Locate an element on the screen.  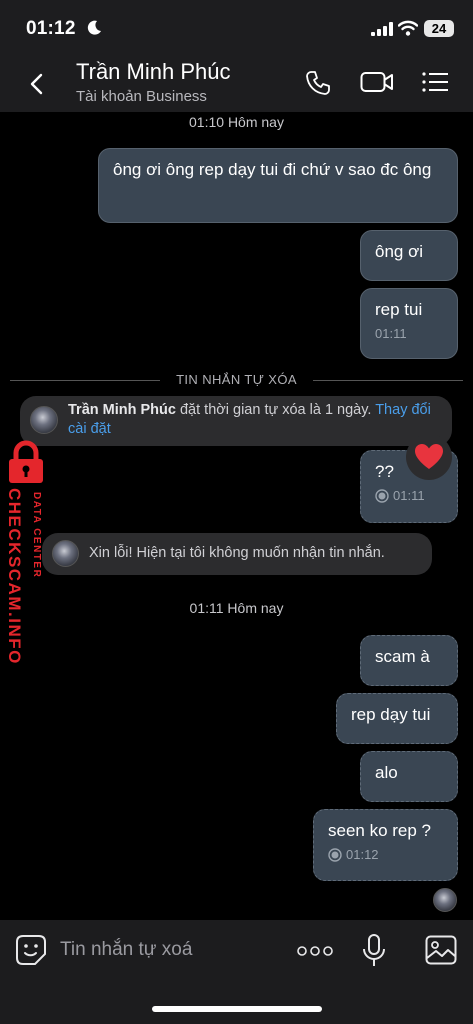
contact-name: Trần Minh Phúc is located at coordinates (153, 72).